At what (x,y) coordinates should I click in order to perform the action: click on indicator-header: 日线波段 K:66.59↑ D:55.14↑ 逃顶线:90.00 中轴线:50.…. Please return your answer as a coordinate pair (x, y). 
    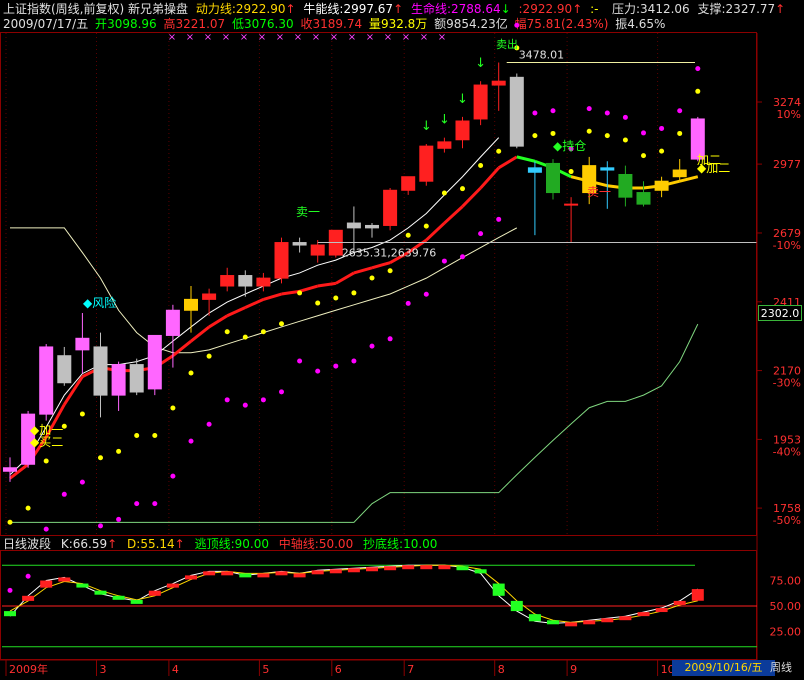
    Looking at the image, I should click on (220, 544).